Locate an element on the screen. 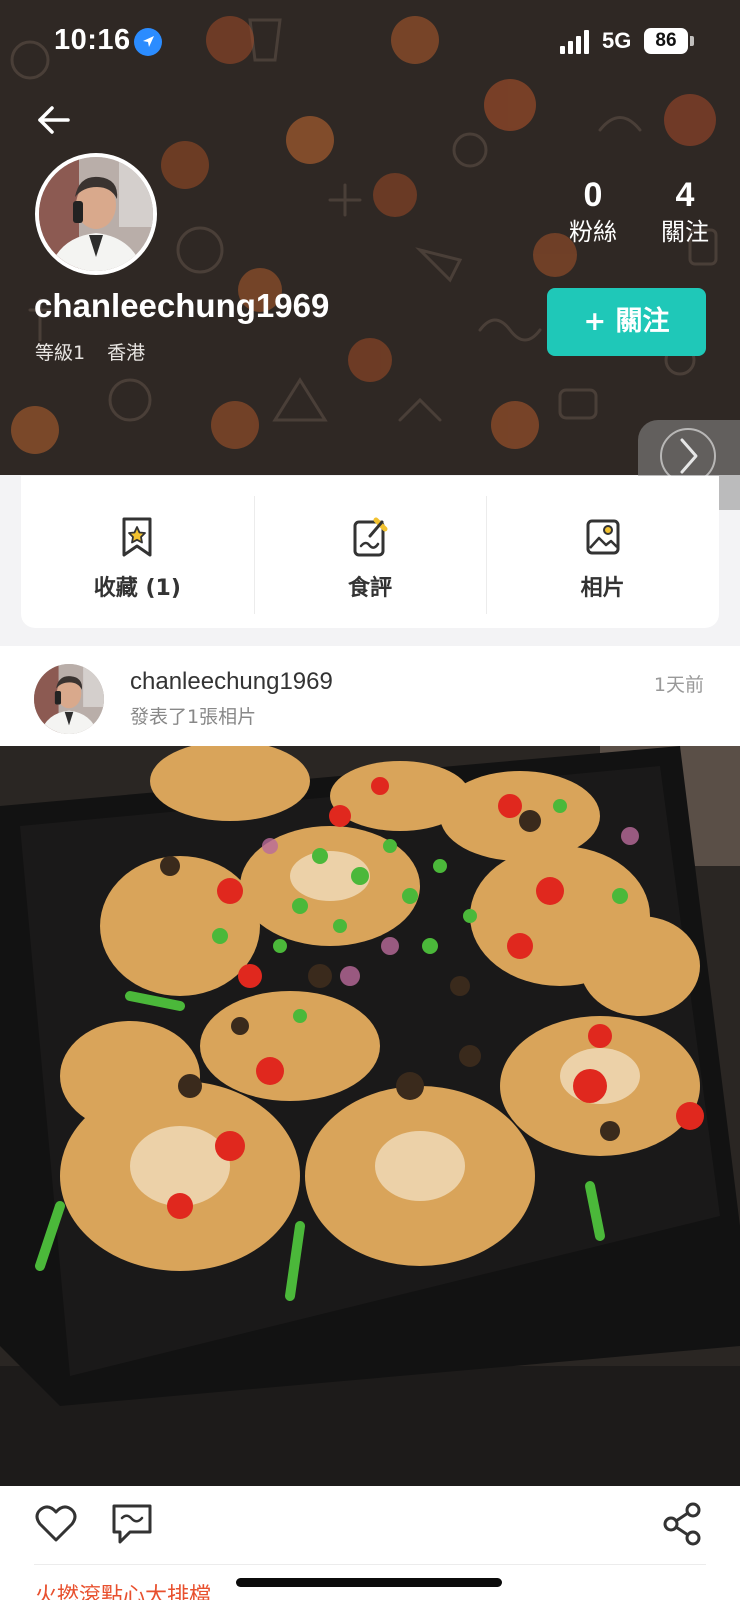 The width and height of the screenshot is (740, 1600). profile-region: 香港 is located at coordinates (126, 353).